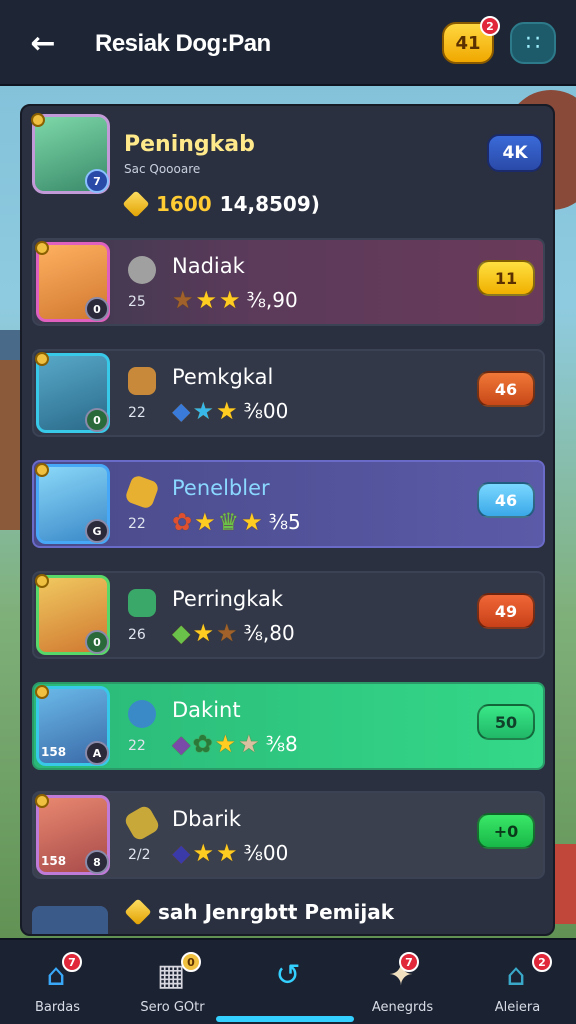 The width and height of the screenshot is (576, 1024). What do you see at coordinates (276, 912) in the screenshot?
I see `footer-label: sah Jenrgbtt Pemijak` at bounding box center [276, 912].